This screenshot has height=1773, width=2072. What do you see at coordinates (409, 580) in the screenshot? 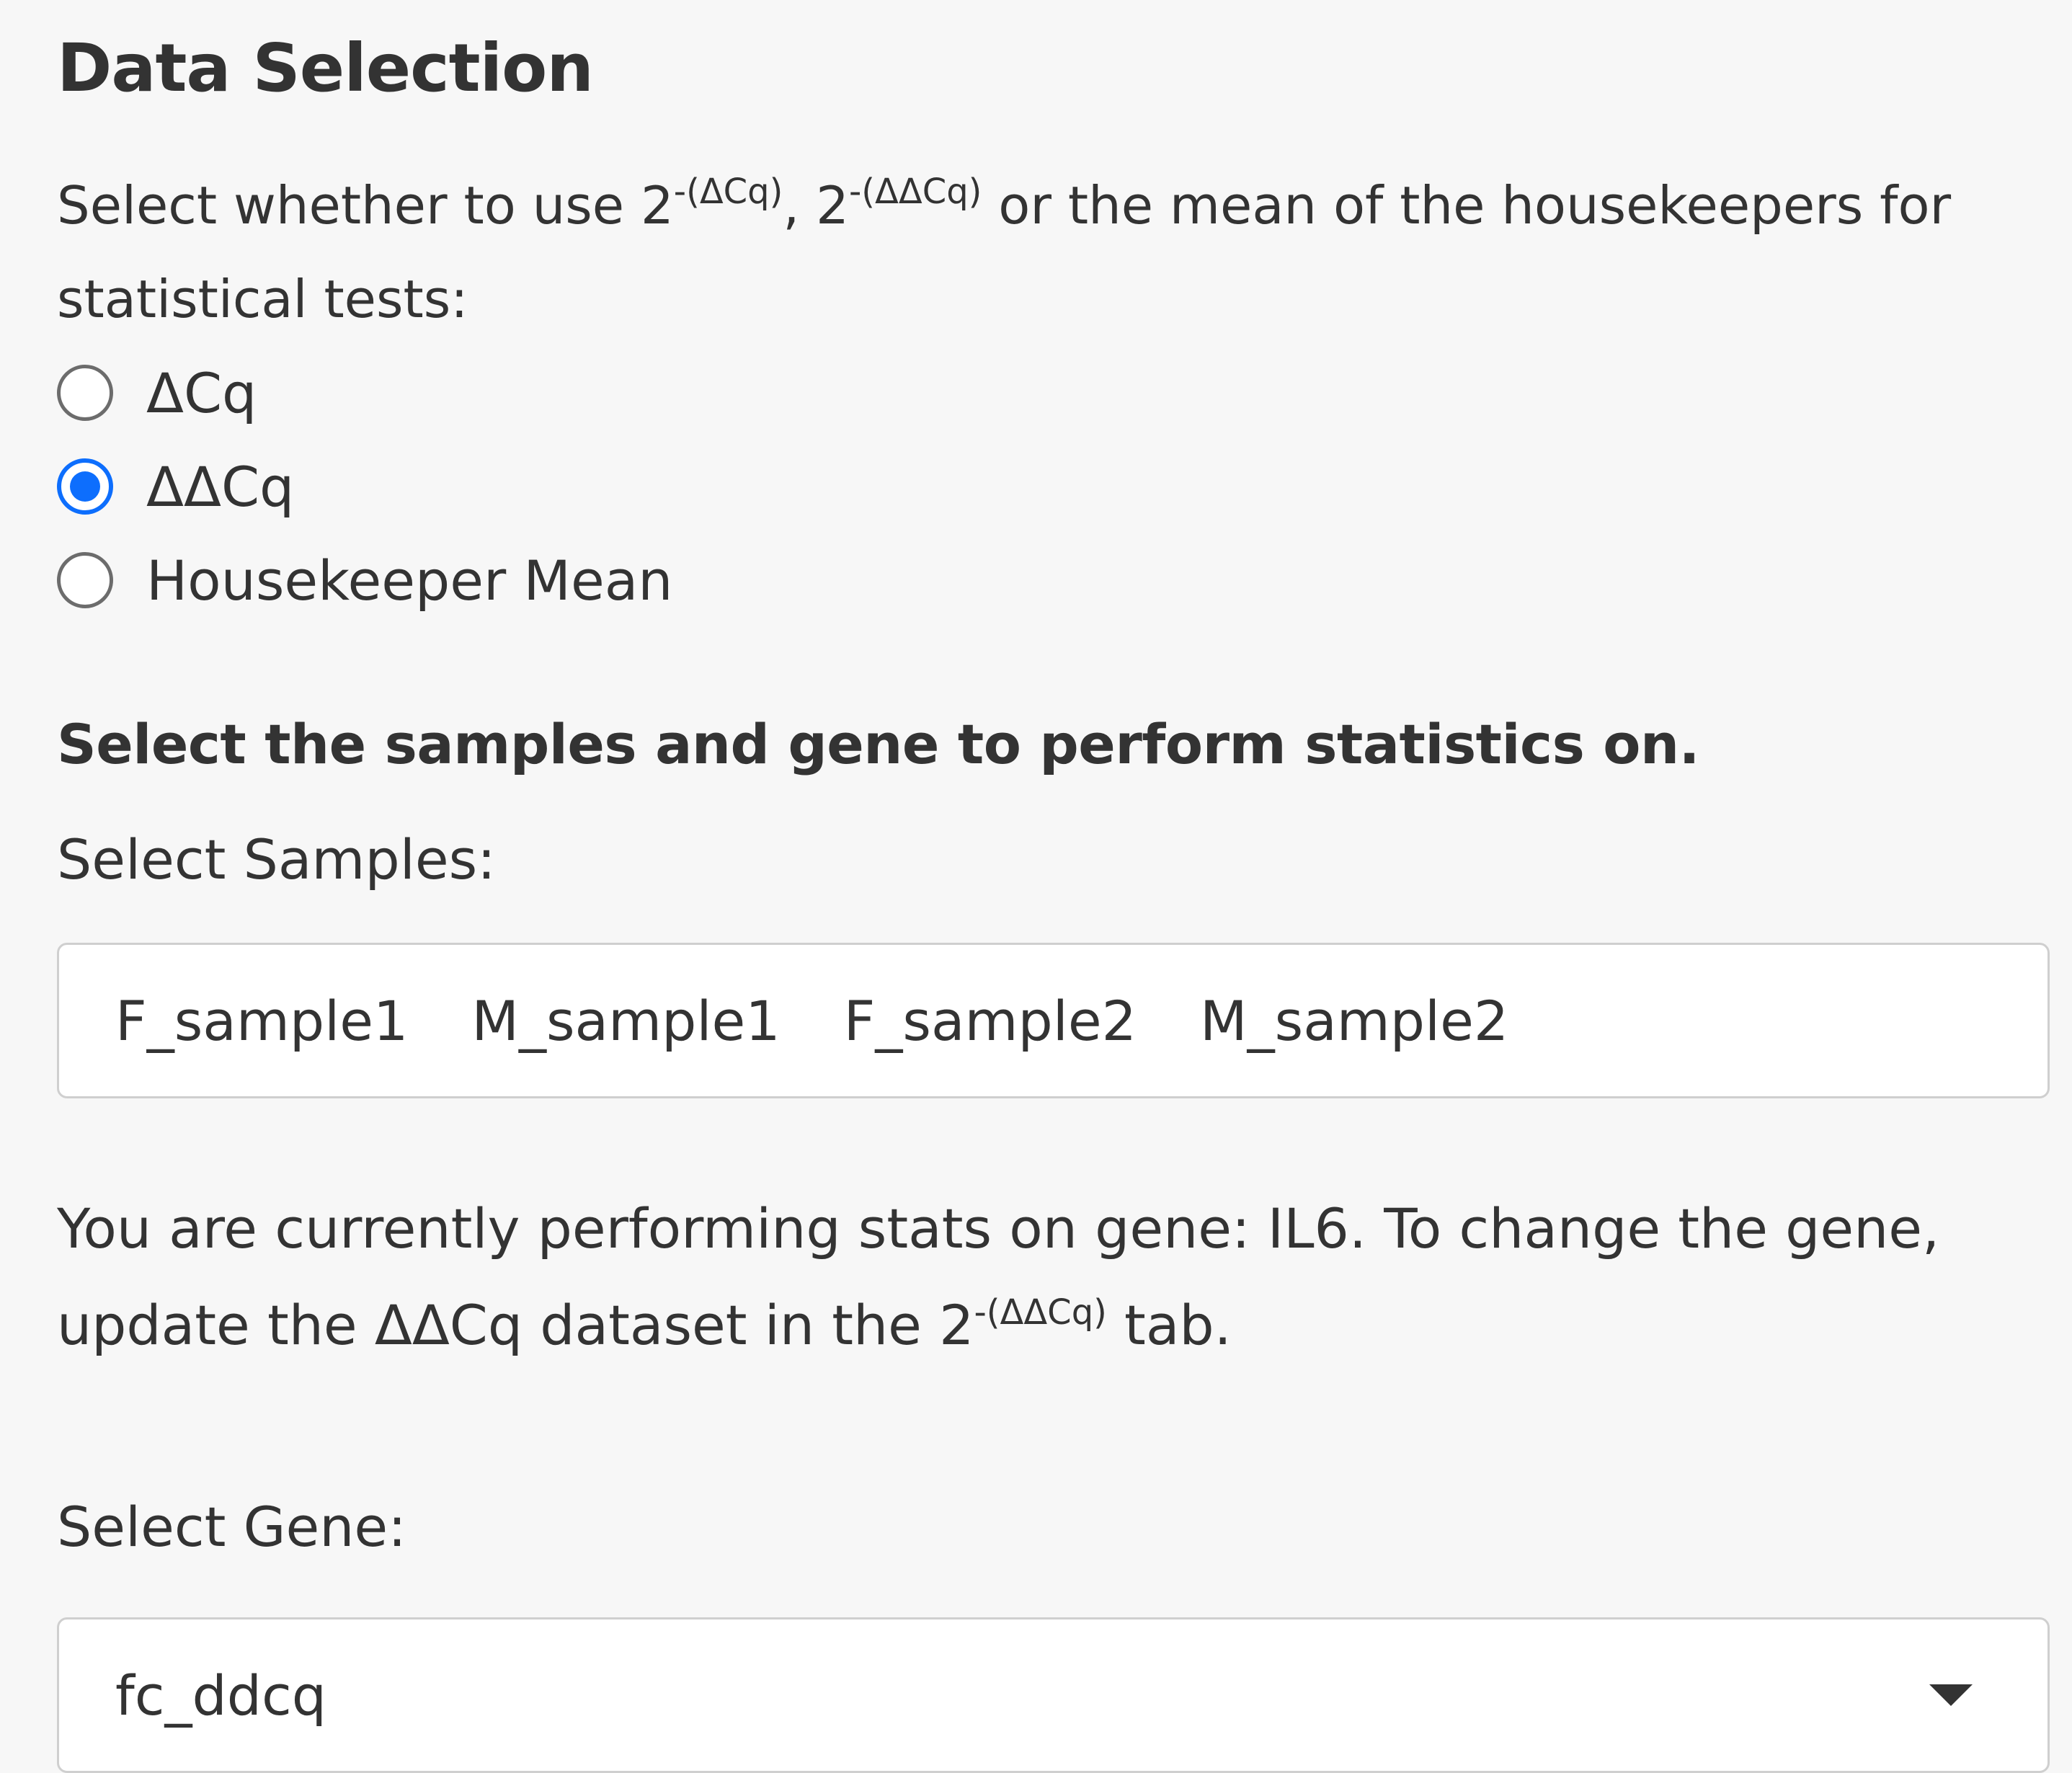
I see `radio-label-housekeeper-mean: Housekeeper Mean` at bounding box center [409, 580].